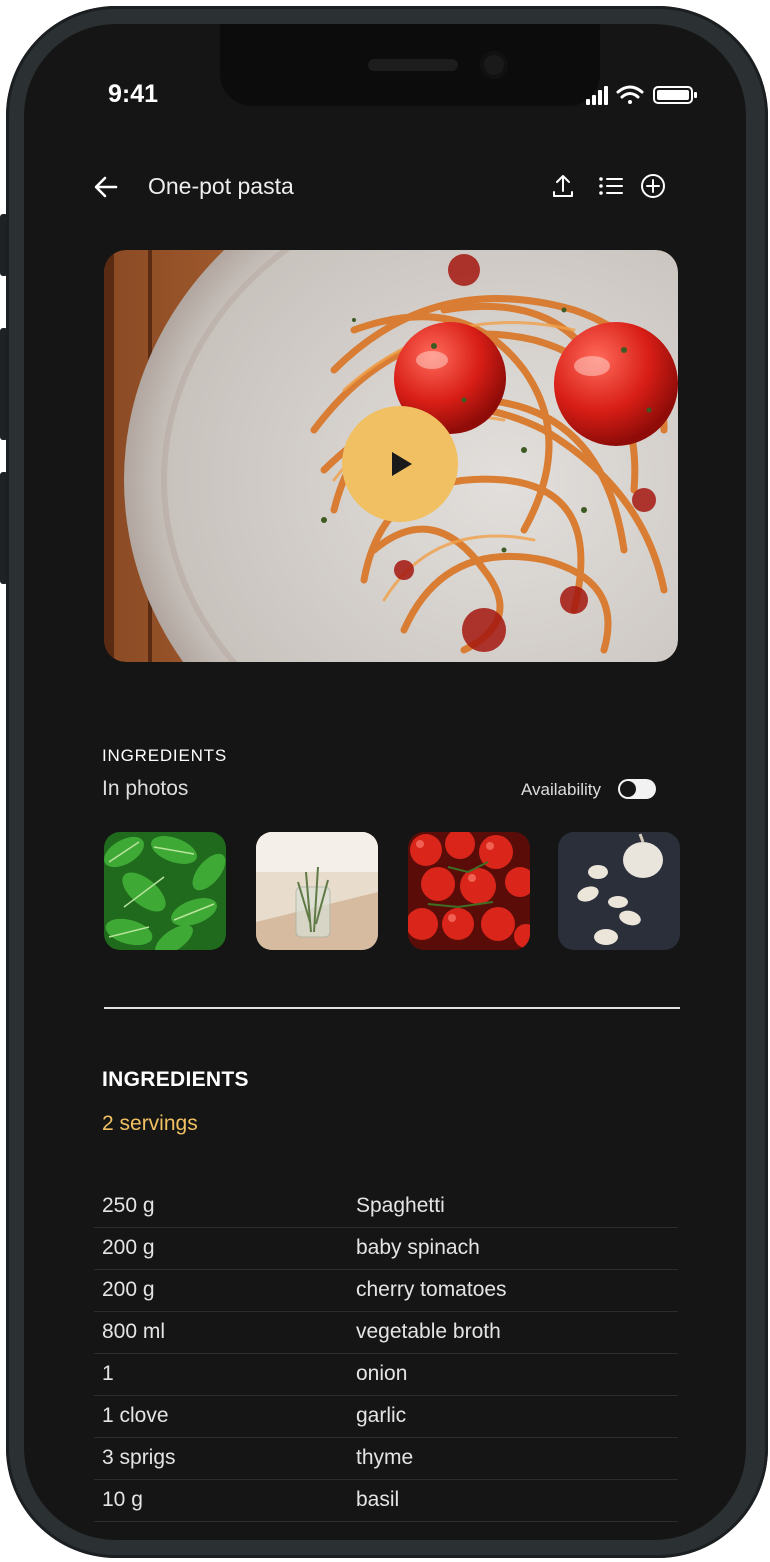 Image resolution: width=770 pixels, height=1562 pixels. Describe the element at coordinates (400, 1205) in the screenshot. I see `ingredient-name: Spaghetti` at that location.